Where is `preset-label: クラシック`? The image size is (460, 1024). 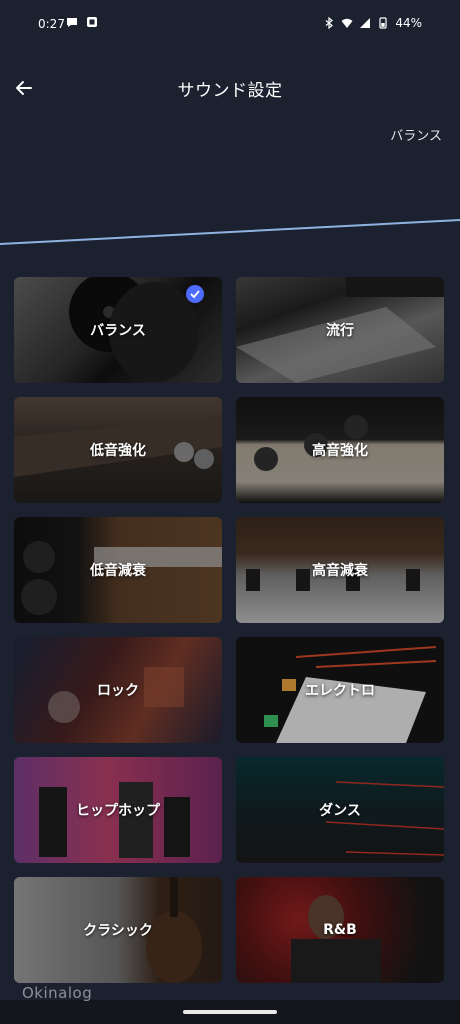 preset-label: クラシック is located at coordinates (118, 931).